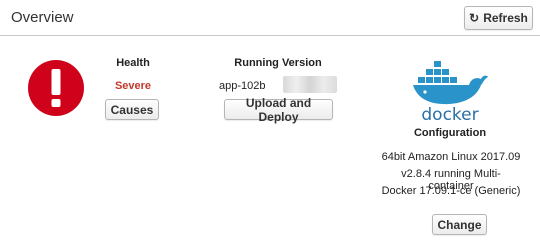 This screenshot has width=540, height=245. I want to click on causes-button: Causes, so click(132, 109).